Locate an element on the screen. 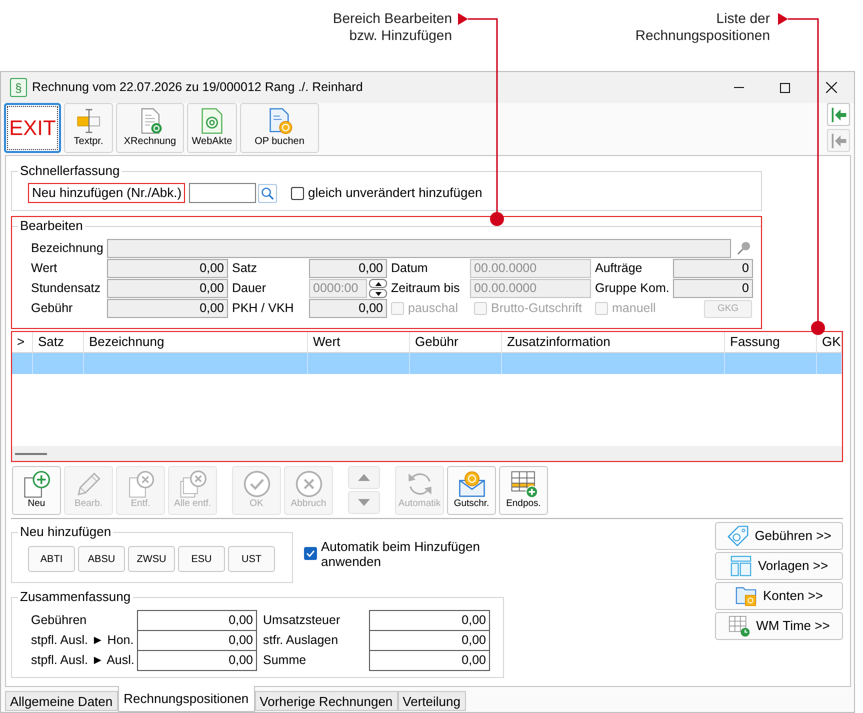 This screenshot has width=863, height=713. spin-up-button is located at coordinates (378, 283).